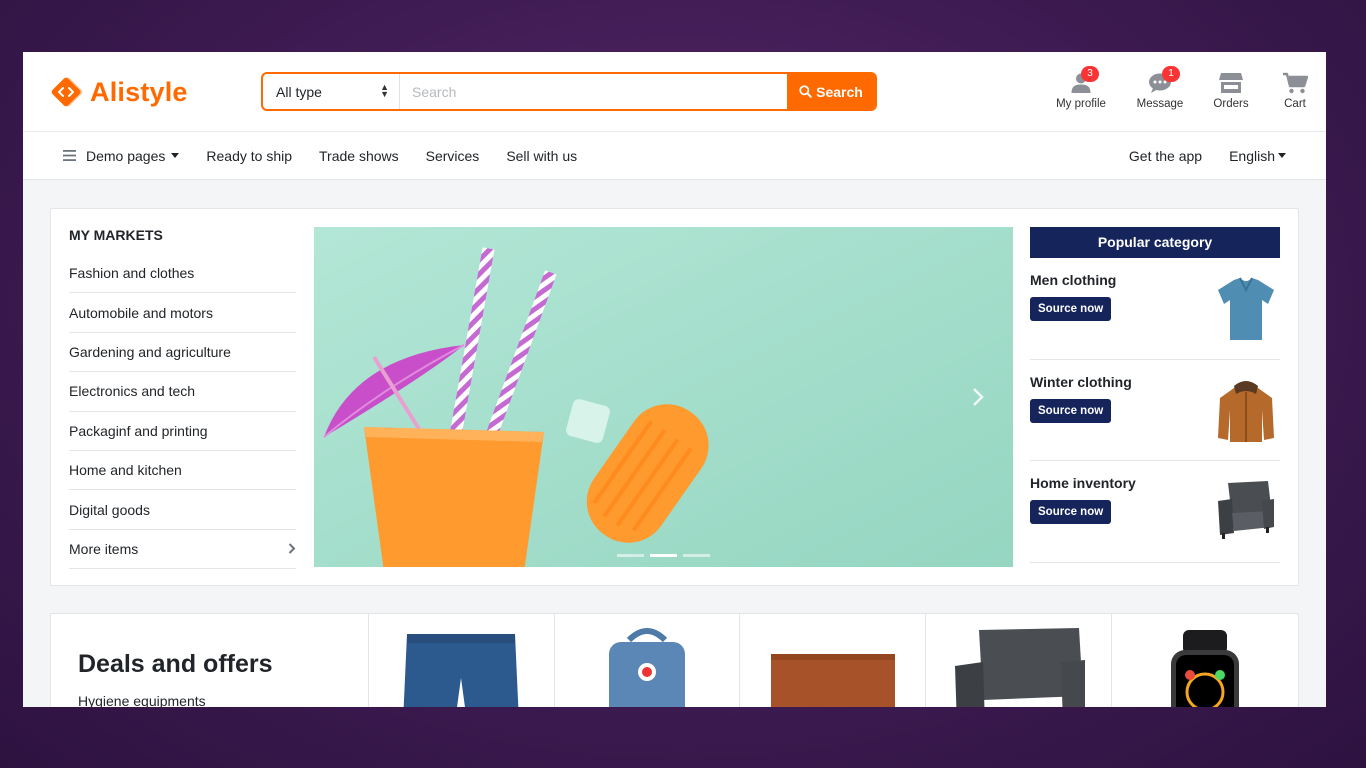 The image size is (1366, 768). Describe the element at coordinates (1246, 308) in the screenshot. I see `polo-shirt-icon` at that location.